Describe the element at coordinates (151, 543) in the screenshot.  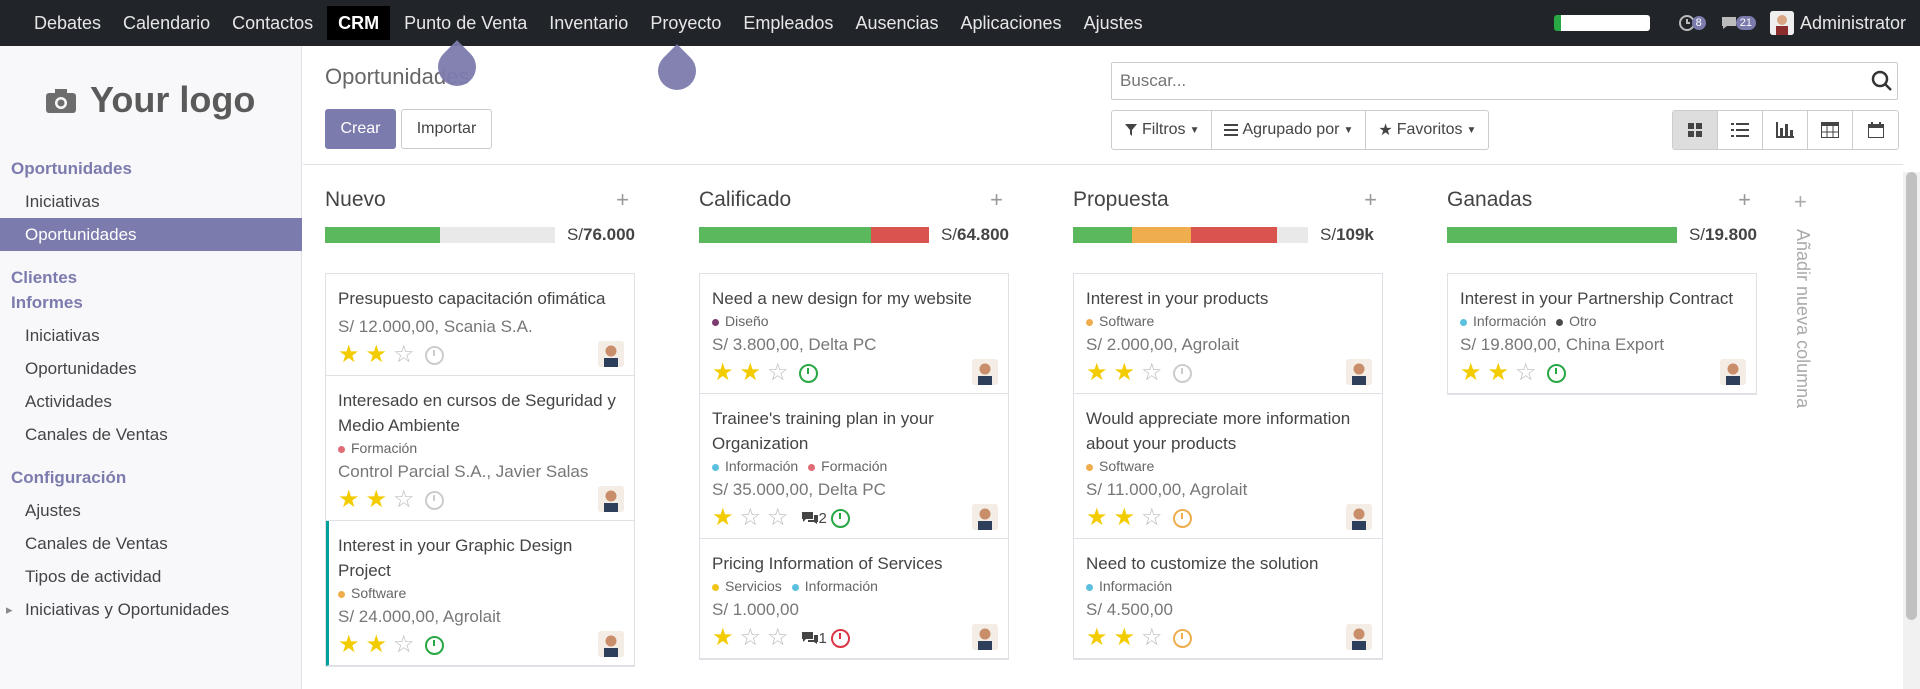
I see `sidebar-item-canales-de-ventas: Canales de Ventas` at that location.